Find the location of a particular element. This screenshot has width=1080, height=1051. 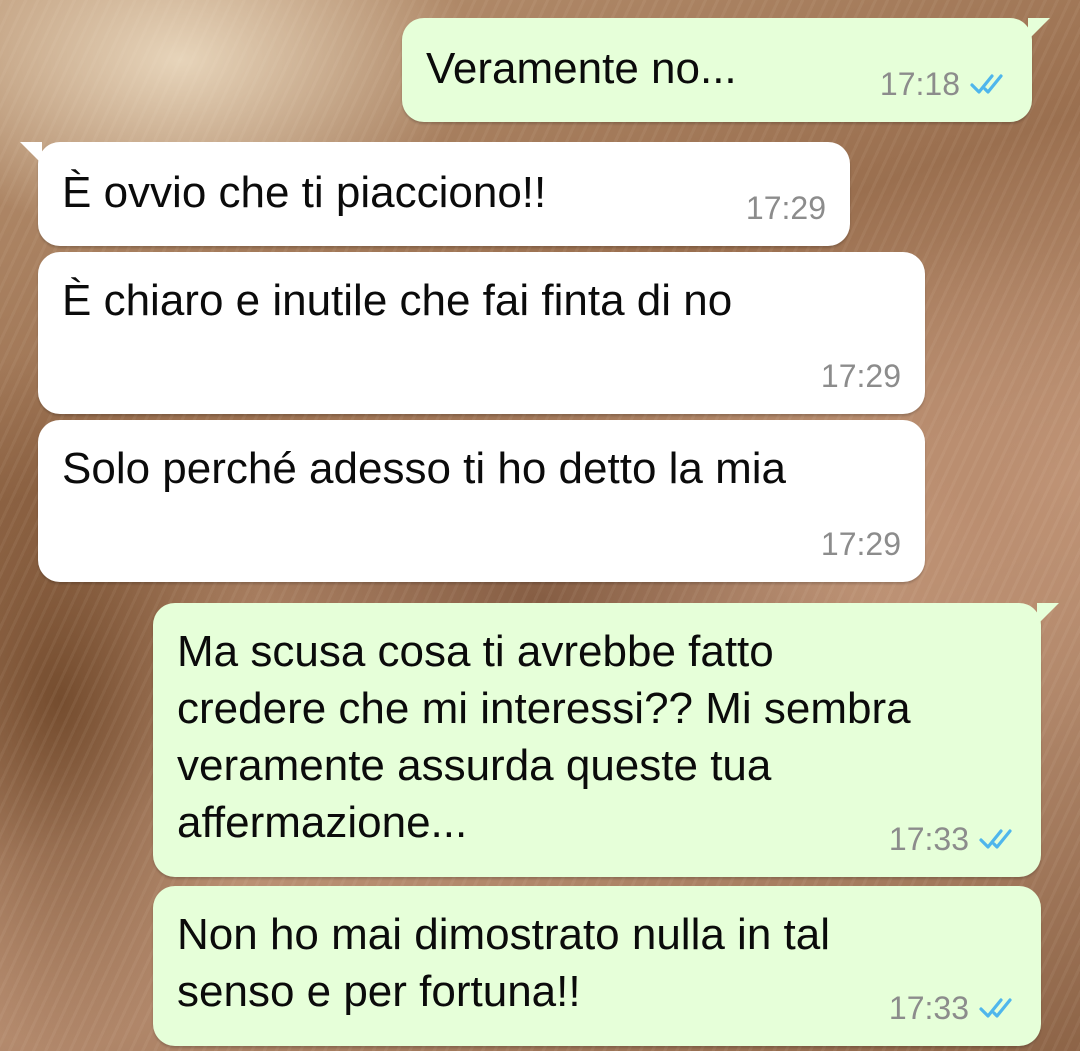

message-meta: 17:18 is located at coordinates (944, 84).